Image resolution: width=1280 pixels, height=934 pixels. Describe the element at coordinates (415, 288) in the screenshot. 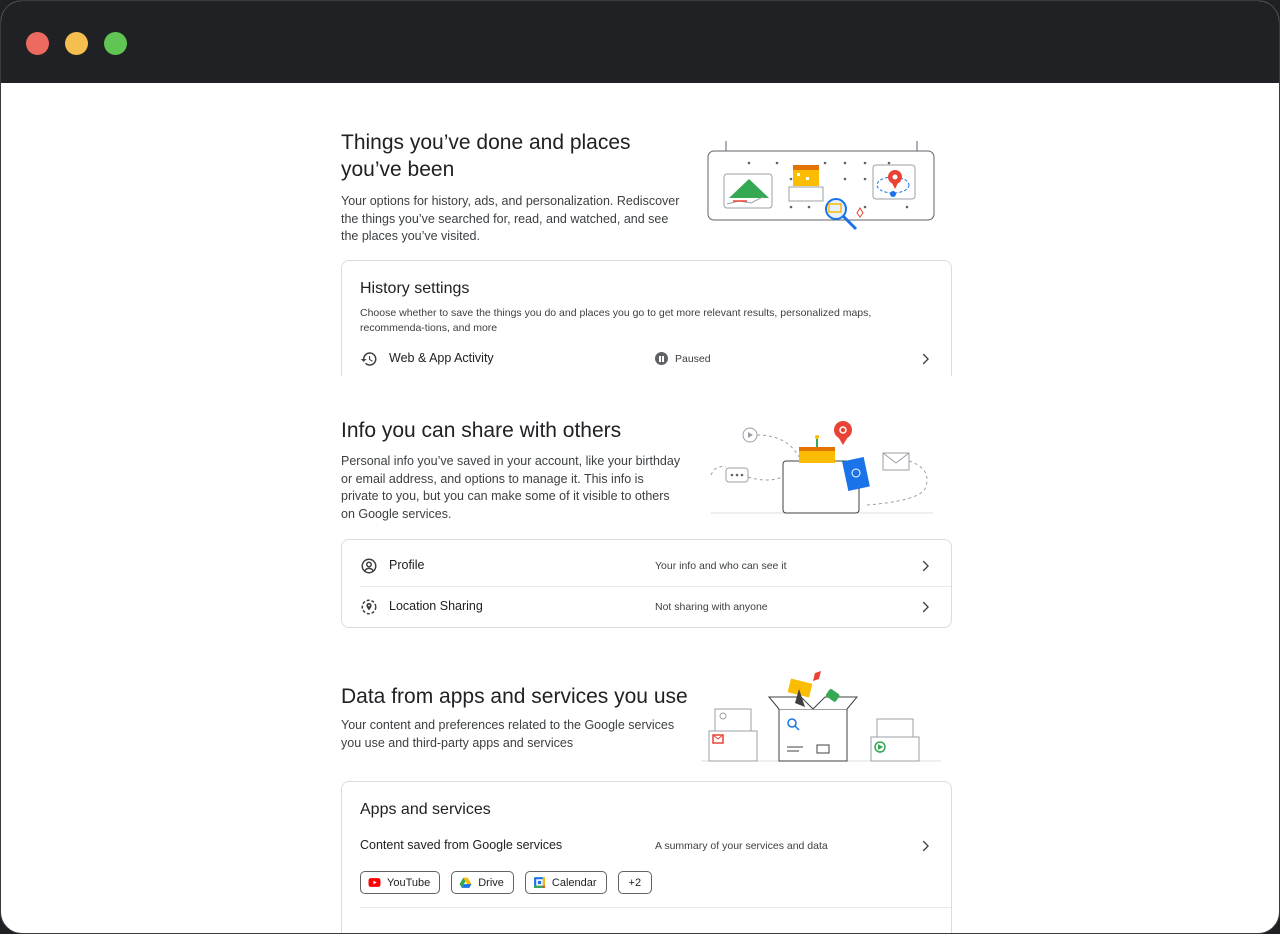

I see `history-settings-heading: History settings` at that location.